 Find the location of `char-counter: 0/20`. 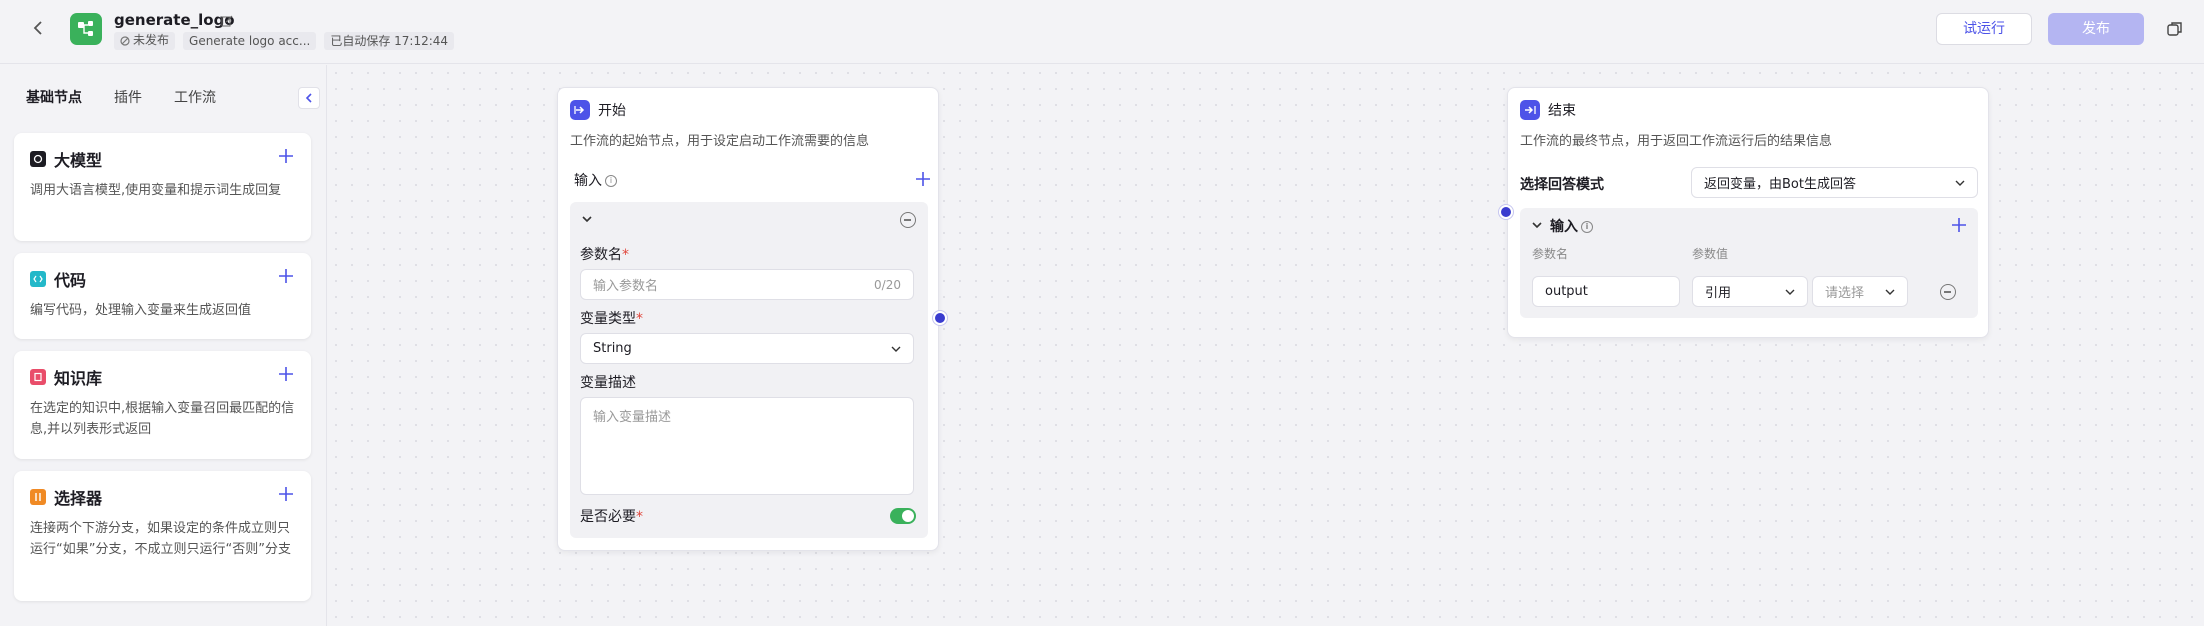

char-counter: 0/20 is located at coordinates (887, 284).